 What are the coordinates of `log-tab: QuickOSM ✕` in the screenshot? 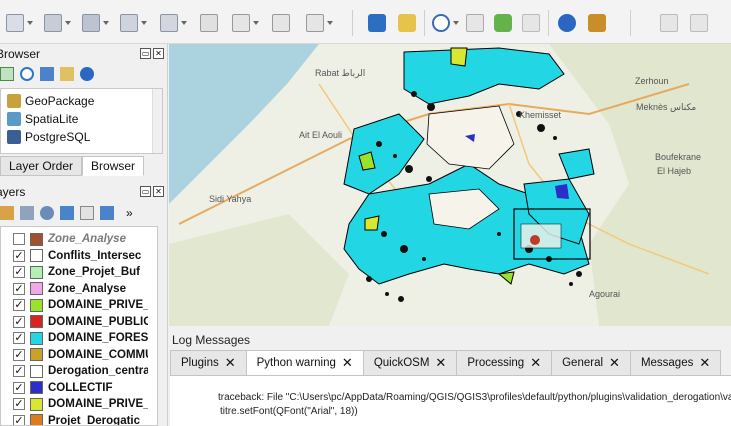 It's located at (410, 363).